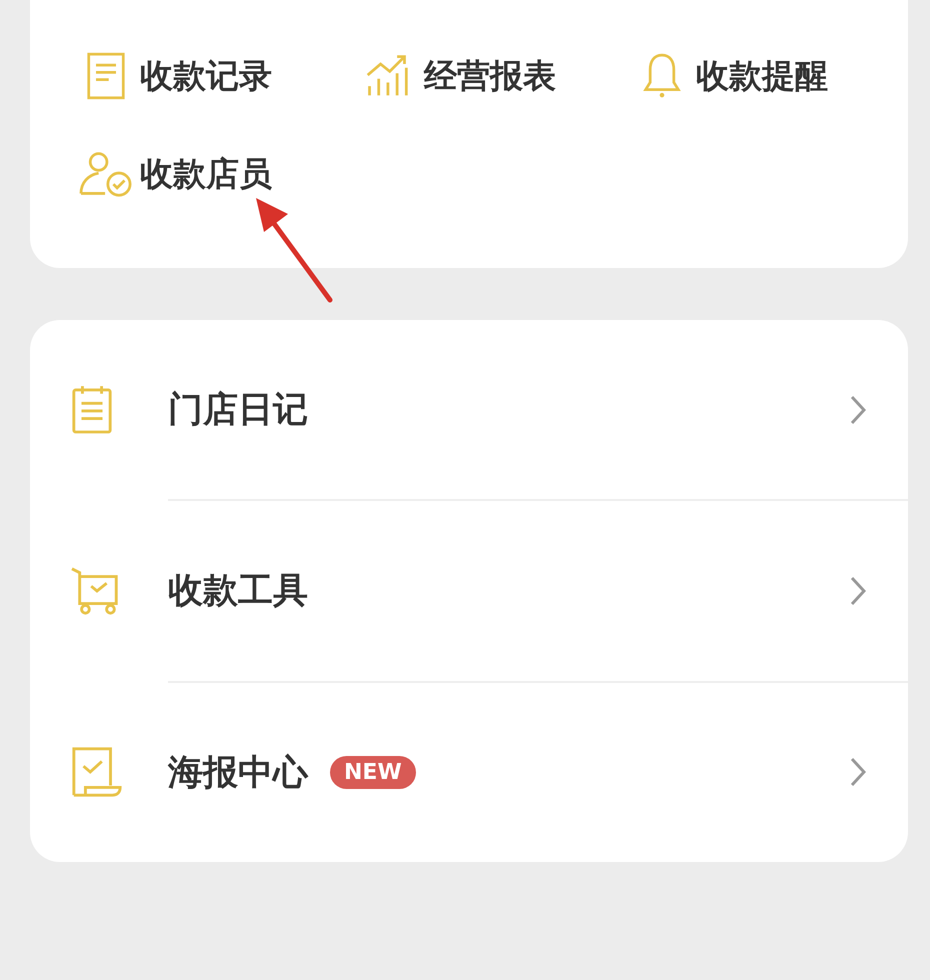  Describe the element at coordinates (206, 76) in the screenshot. I see `shortcut-label: 收款记录` at that location.